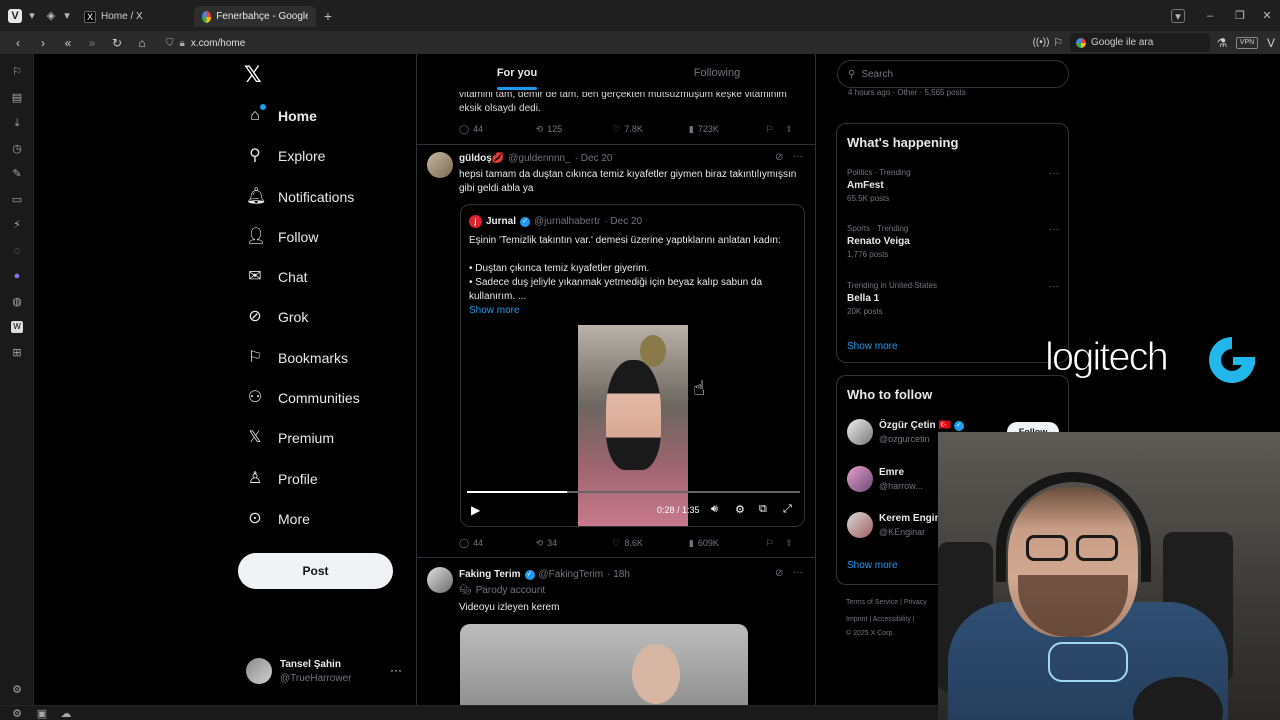 This screenshot has width=1280, height=720. What do you see at coordinates (68, 43) in the screenshot?
I see `rewind-icon: «` at bounding box center [68, 43].